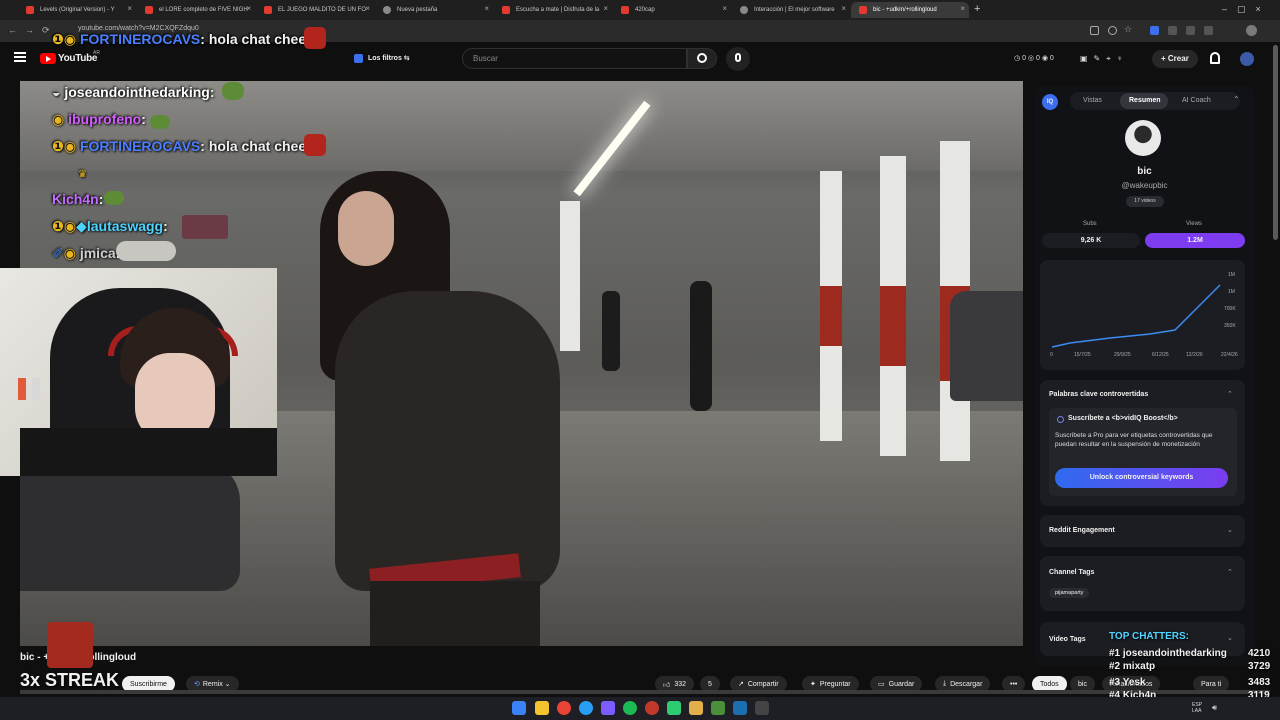  Describe the element at coordinates (1072, 572) in the screenshot. I see `channel-tags-title: Channel Tags` at that location.